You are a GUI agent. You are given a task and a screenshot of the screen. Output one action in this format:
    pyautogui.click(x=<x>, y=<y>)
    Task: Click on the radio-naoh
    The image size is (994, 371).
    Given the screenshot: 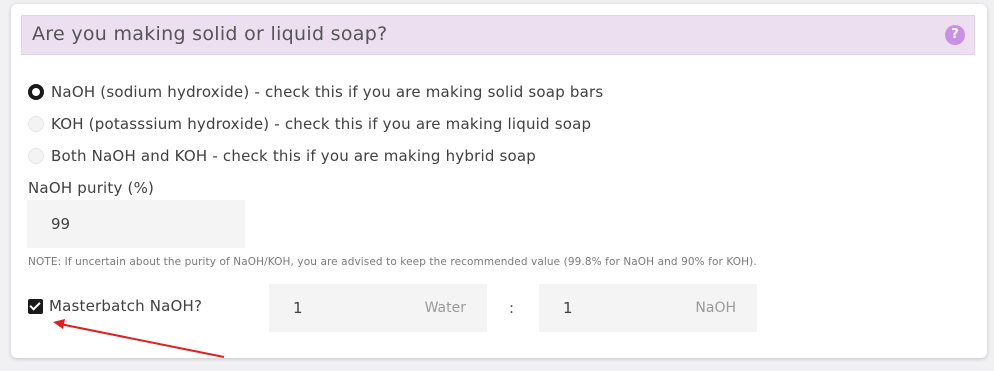 What is the action you would take?
    pyautogui.click(x=36, y=92)
    